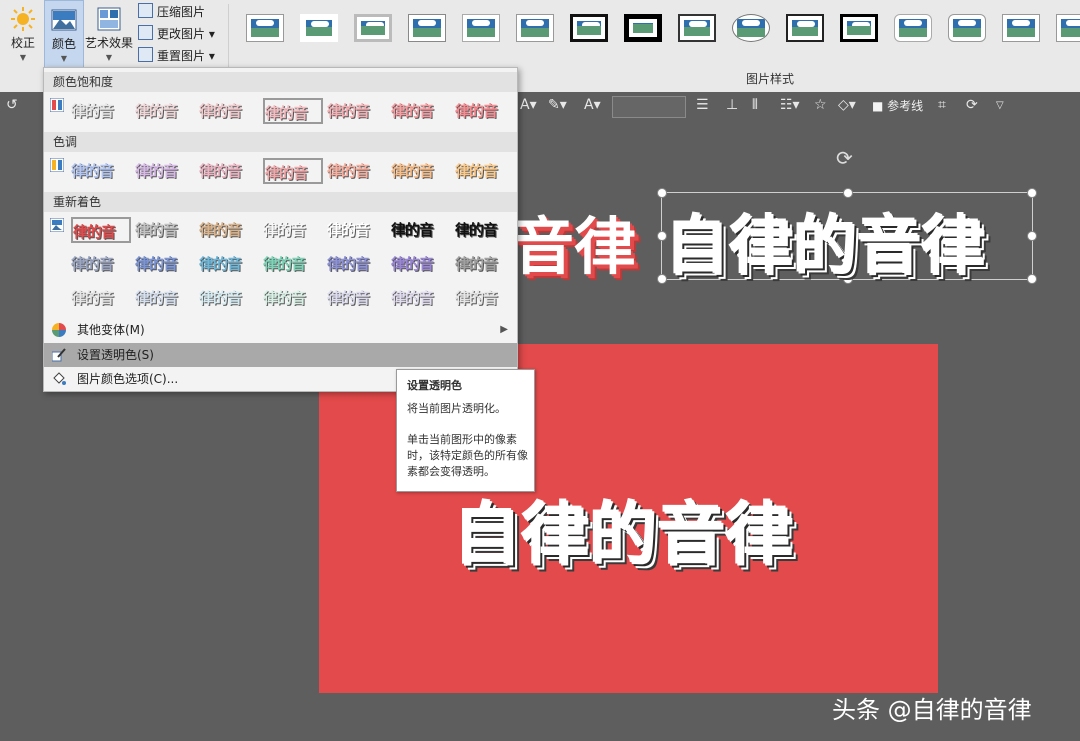  Describe the element at coordinates (280, 142) in the screenshot. I see `tone-header: 色调` at that location.